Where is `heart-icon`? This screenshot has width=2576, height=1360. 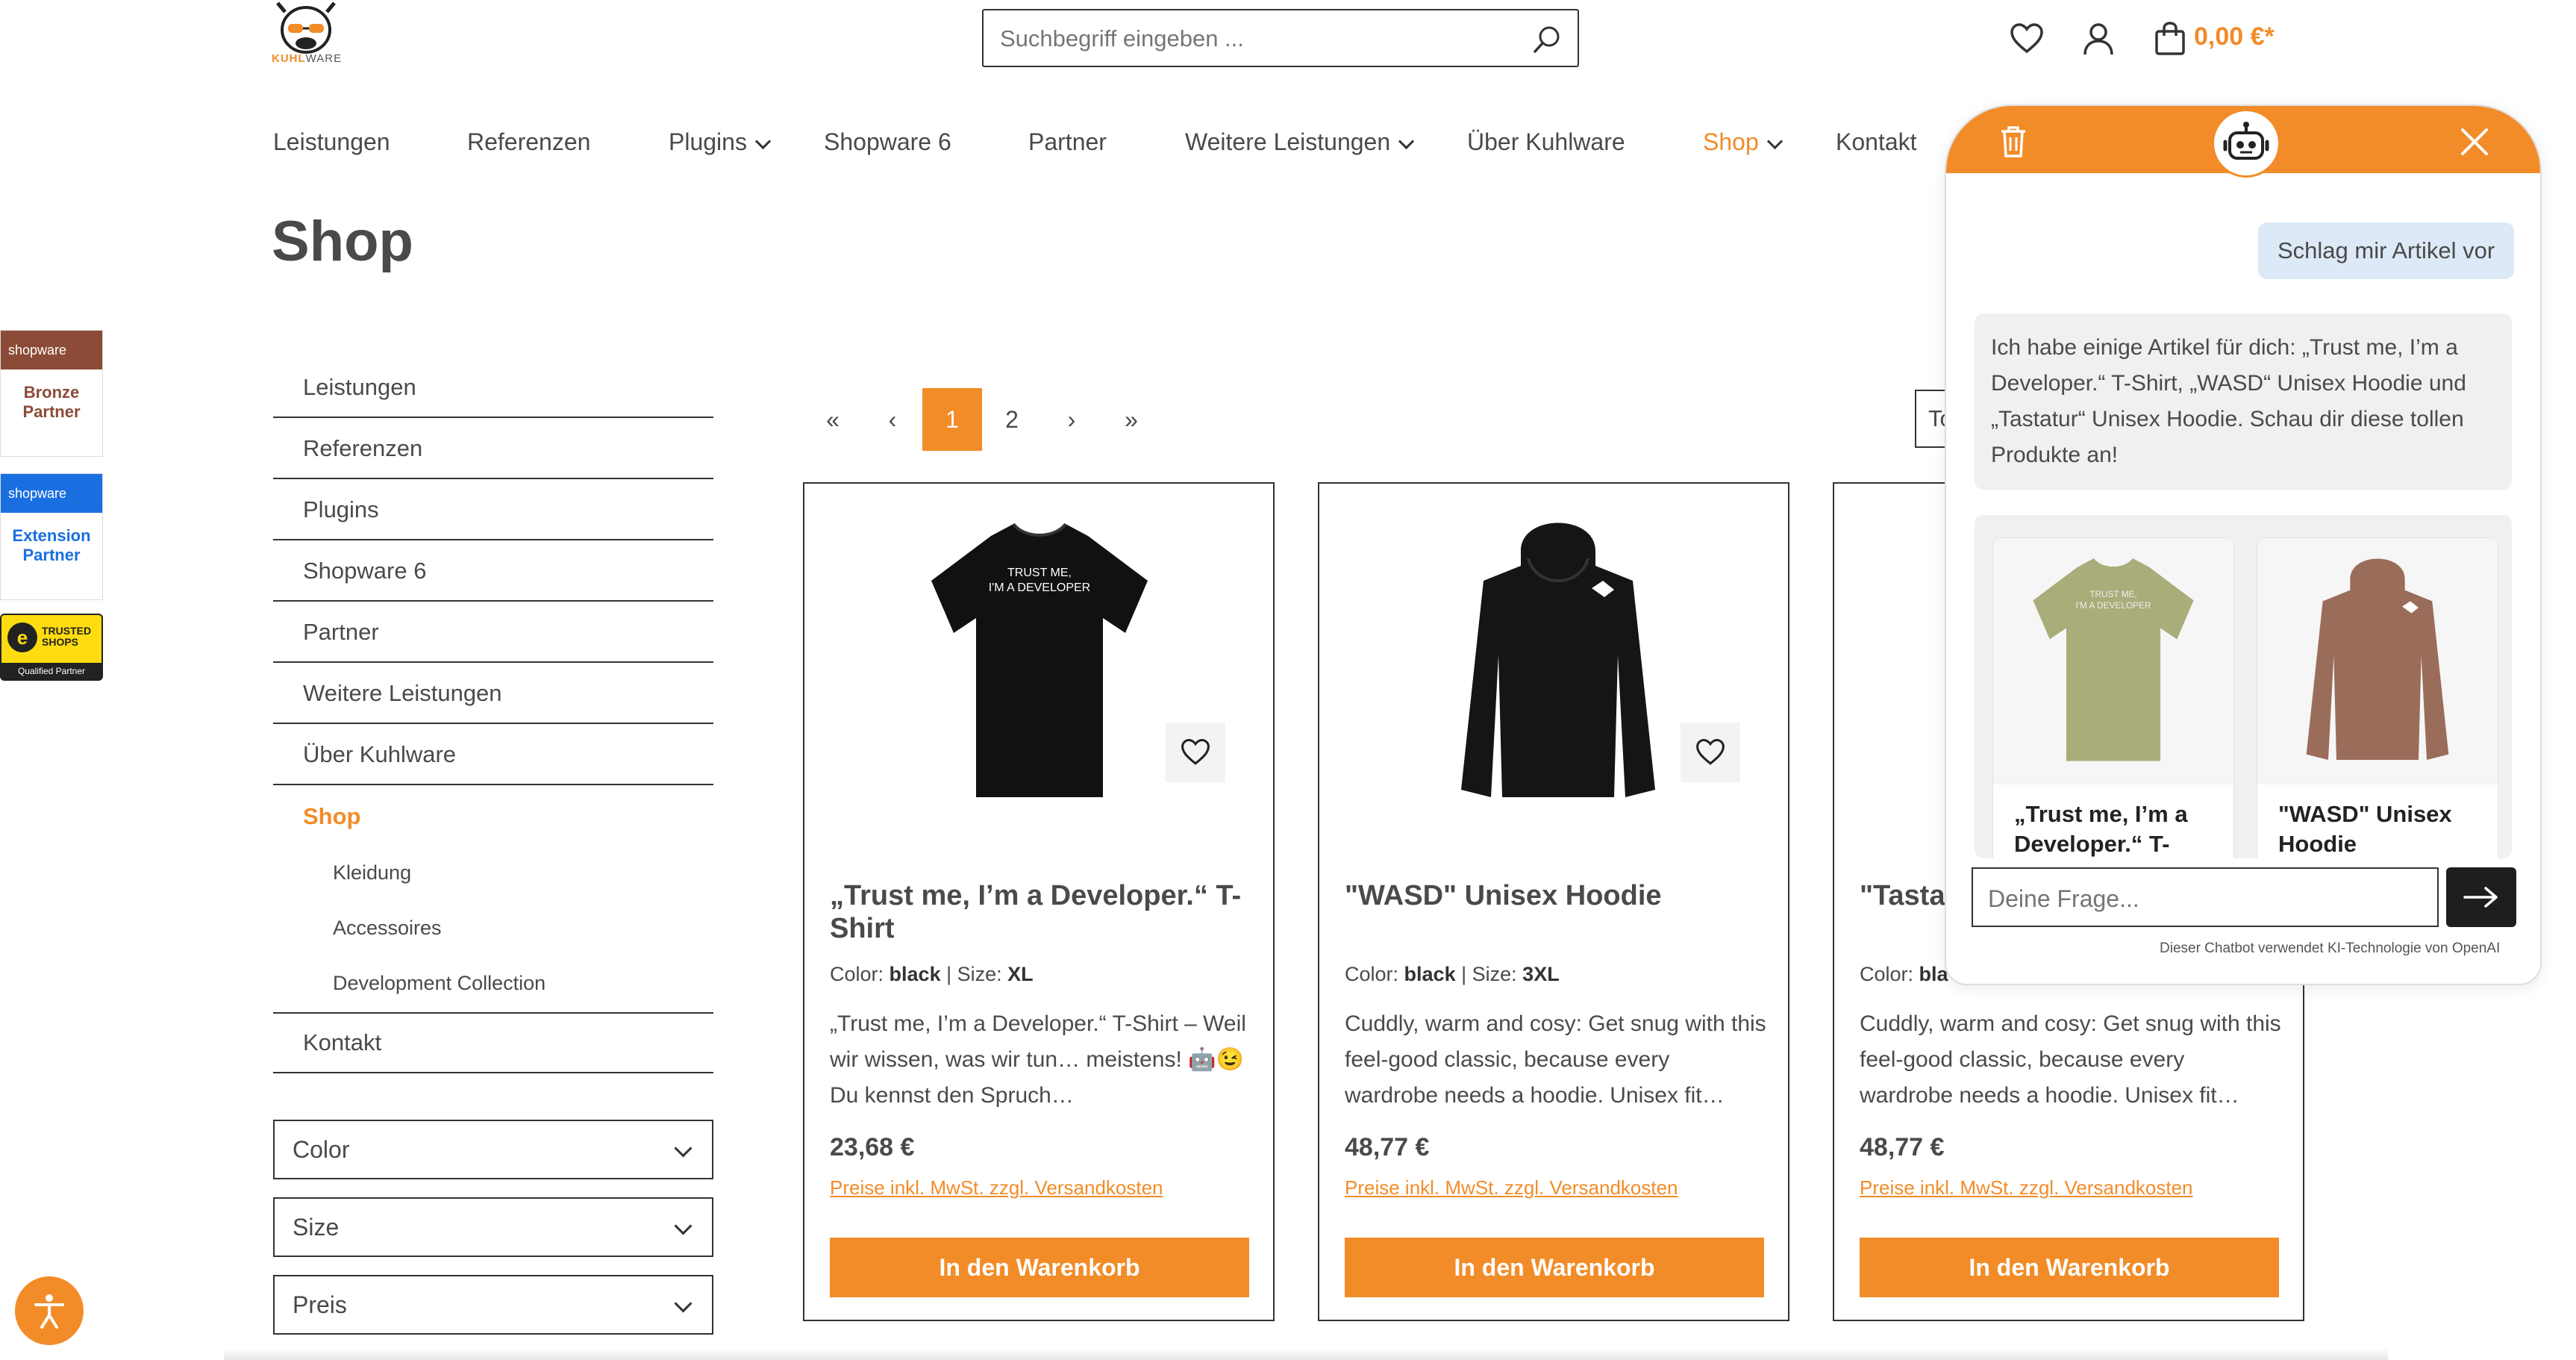
heart-icon is located at coordinates (1195, 751).